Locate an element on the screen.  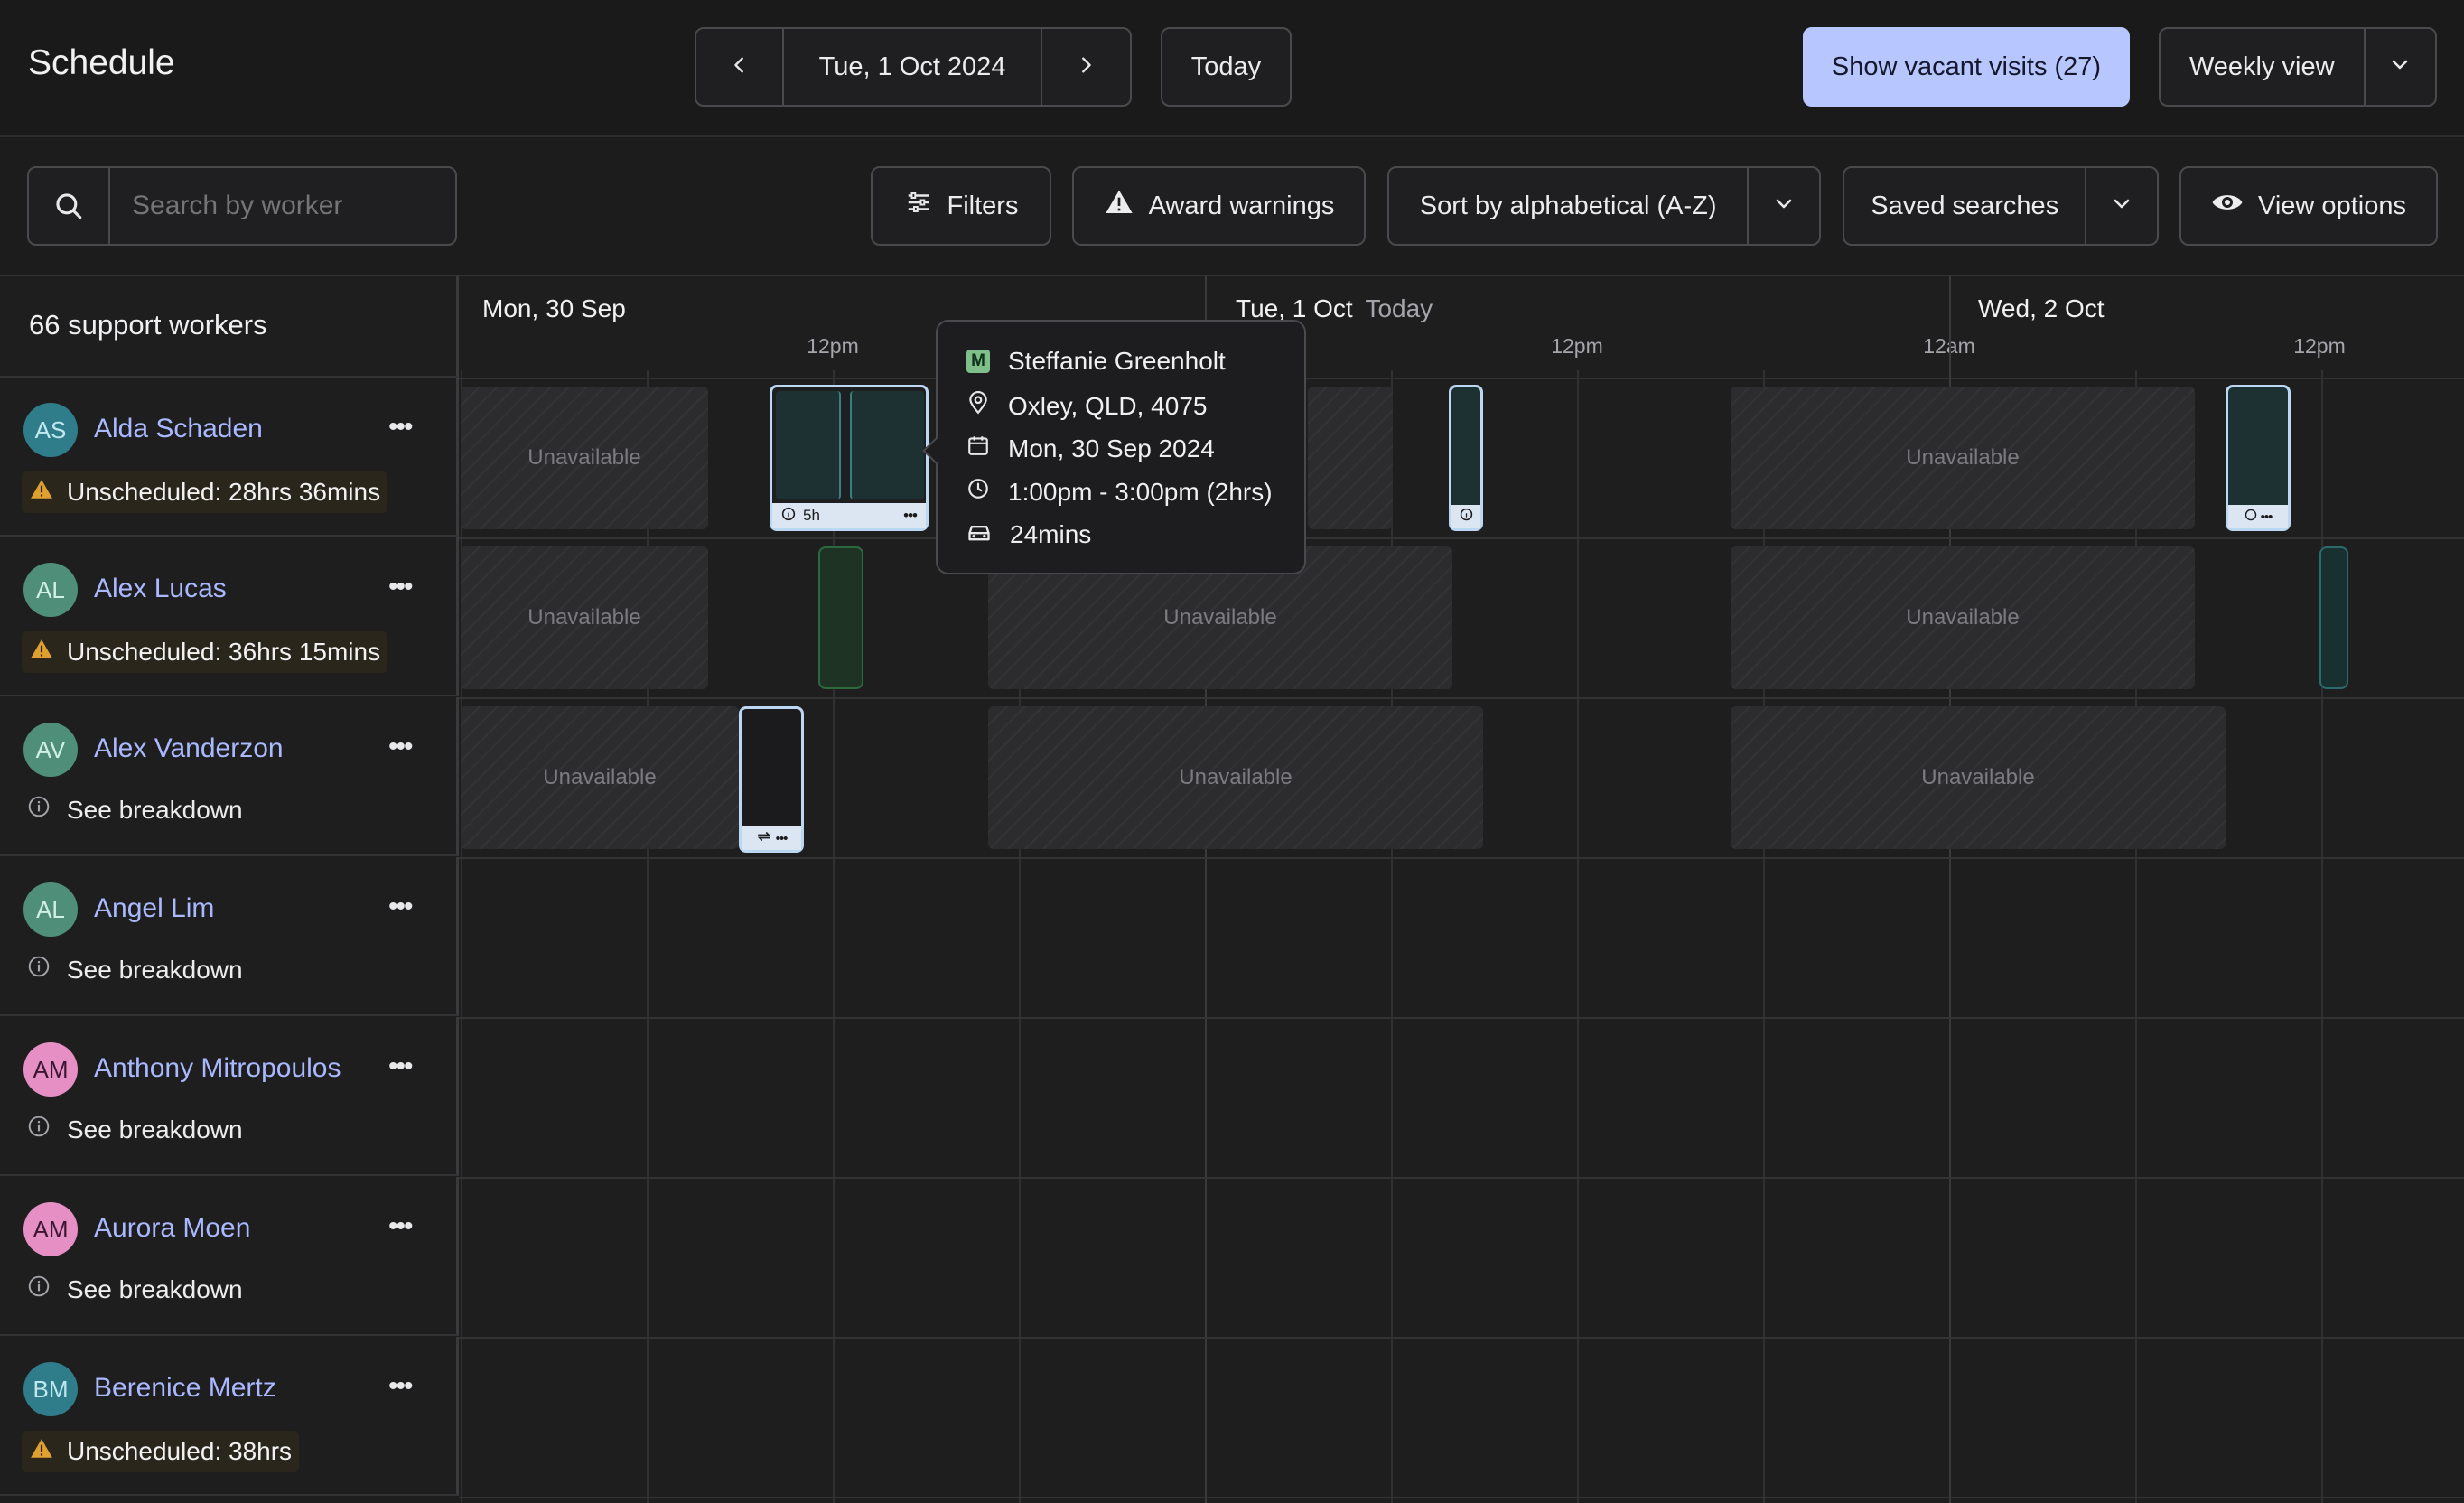
previous-day-button is located at coordinates (740, 67).